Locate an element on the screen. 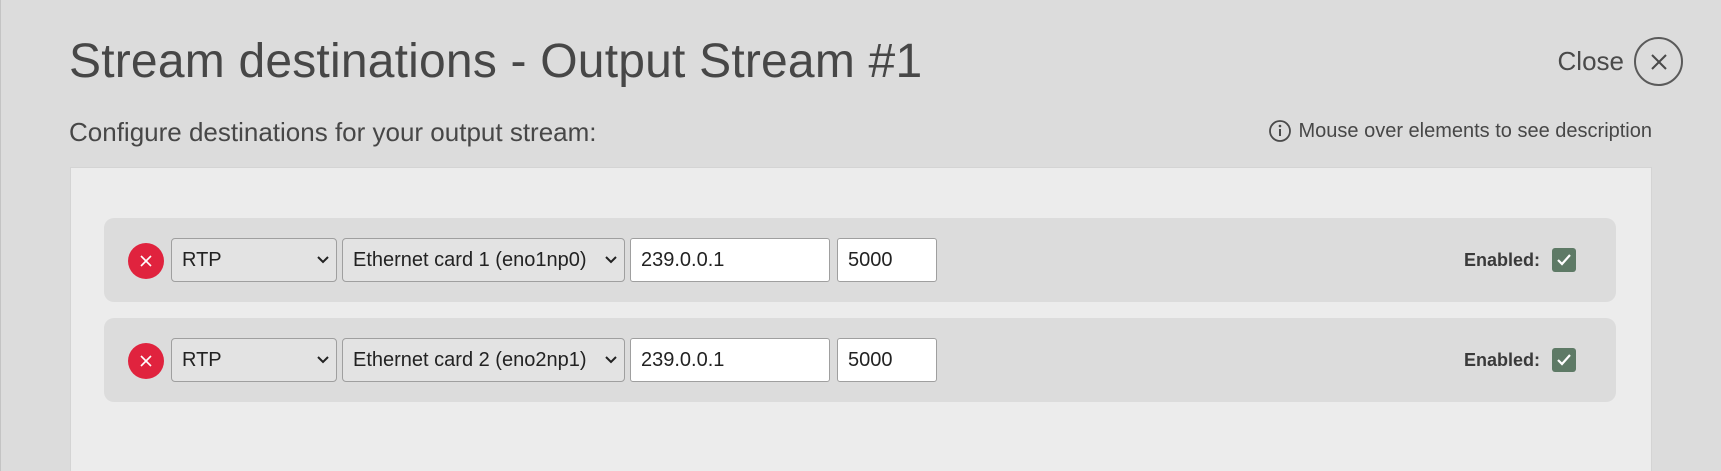 The image size is (1721, 471). interface-select: Ethernet card 1 (eno1np0) is located at coordinates (483, 260).